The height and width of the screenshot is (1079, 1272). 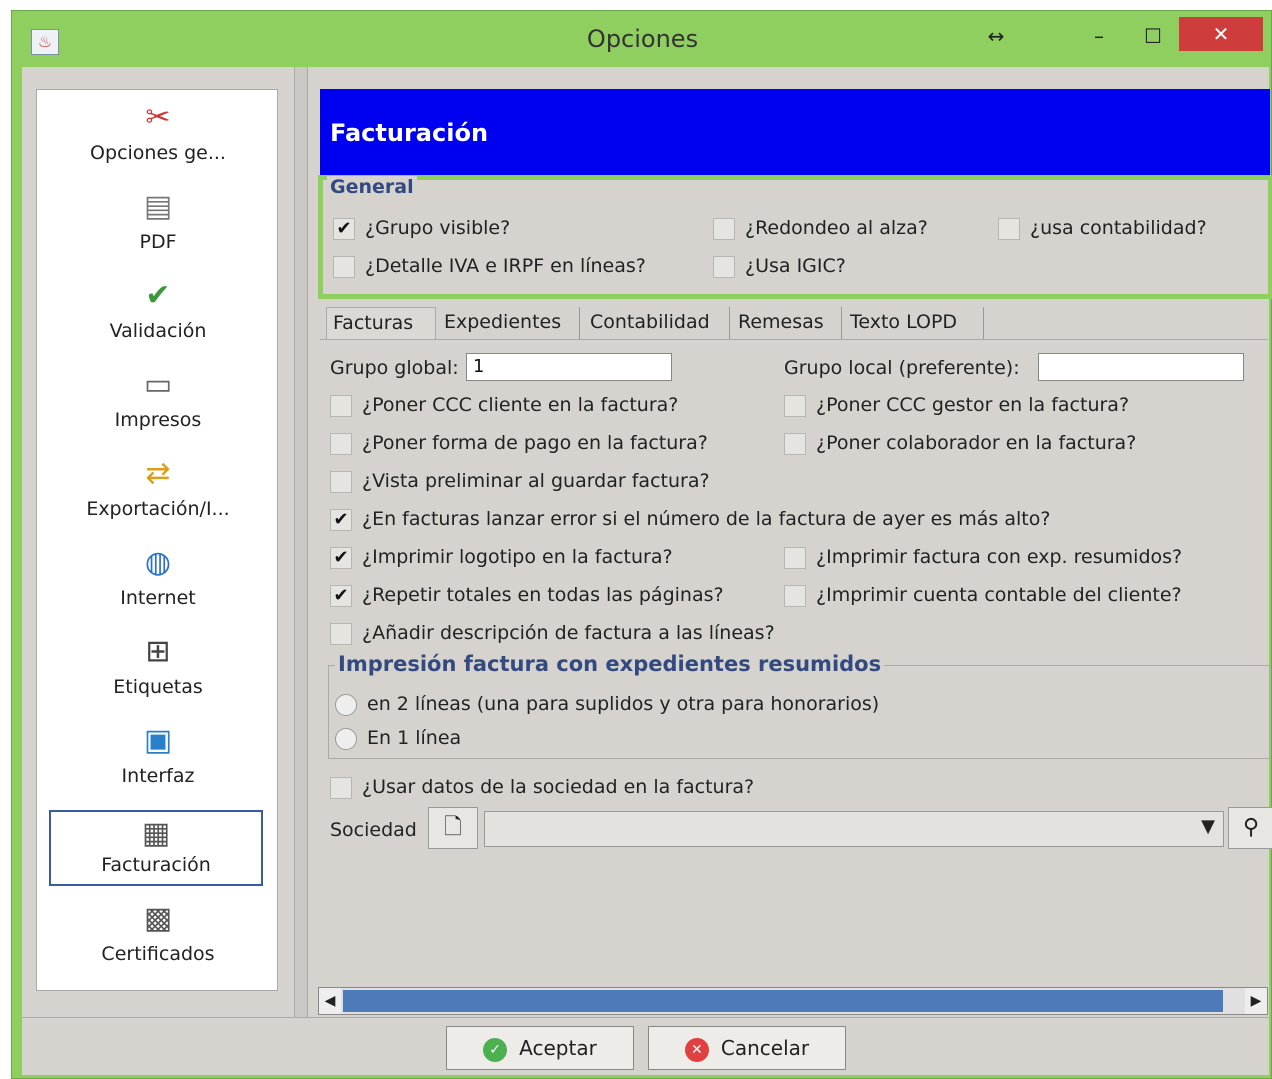 I want to click on sidebar-item-etiquetas: ⊞ Etiquetas, so click(x=158, y=668).